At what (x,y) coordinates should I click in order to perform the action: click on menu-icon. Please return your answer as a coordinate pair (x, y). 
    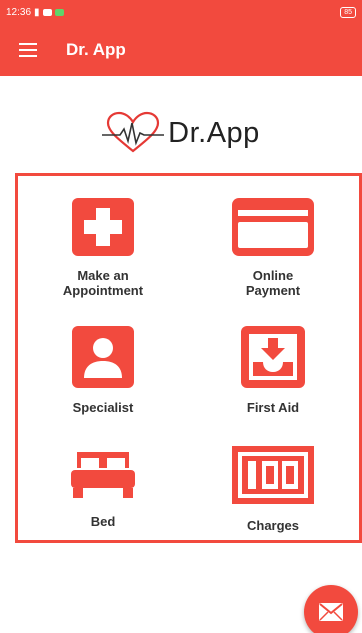
    Looking at the image, I should click on (28, 50).